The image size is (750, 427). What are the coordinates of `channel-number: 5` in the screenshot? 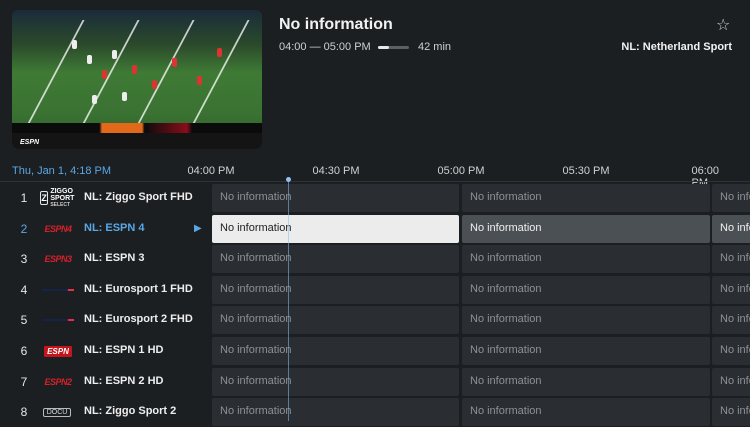 It's located at (24, 320).